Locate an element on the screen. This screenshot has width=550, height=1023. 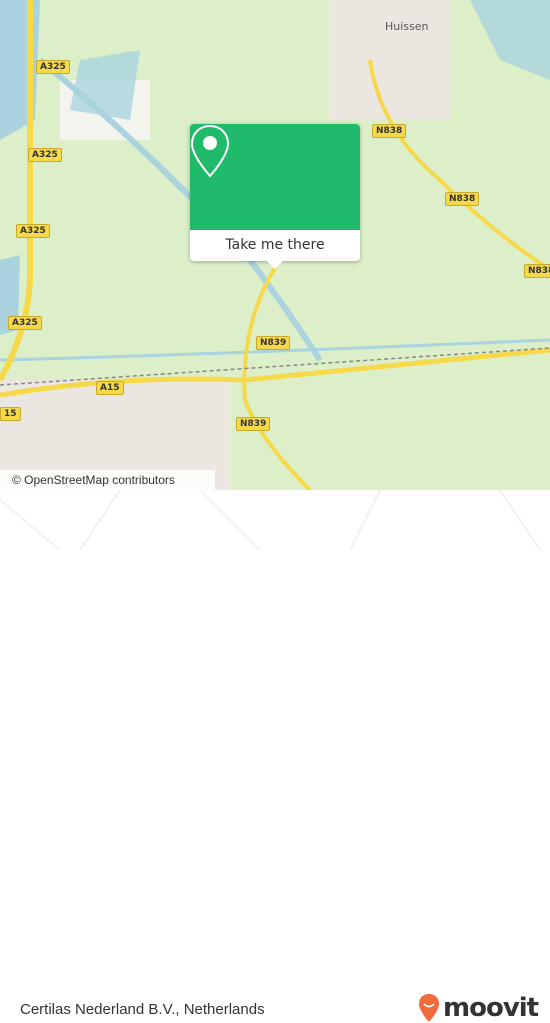
popup-header is located at coordinates (275, 177).